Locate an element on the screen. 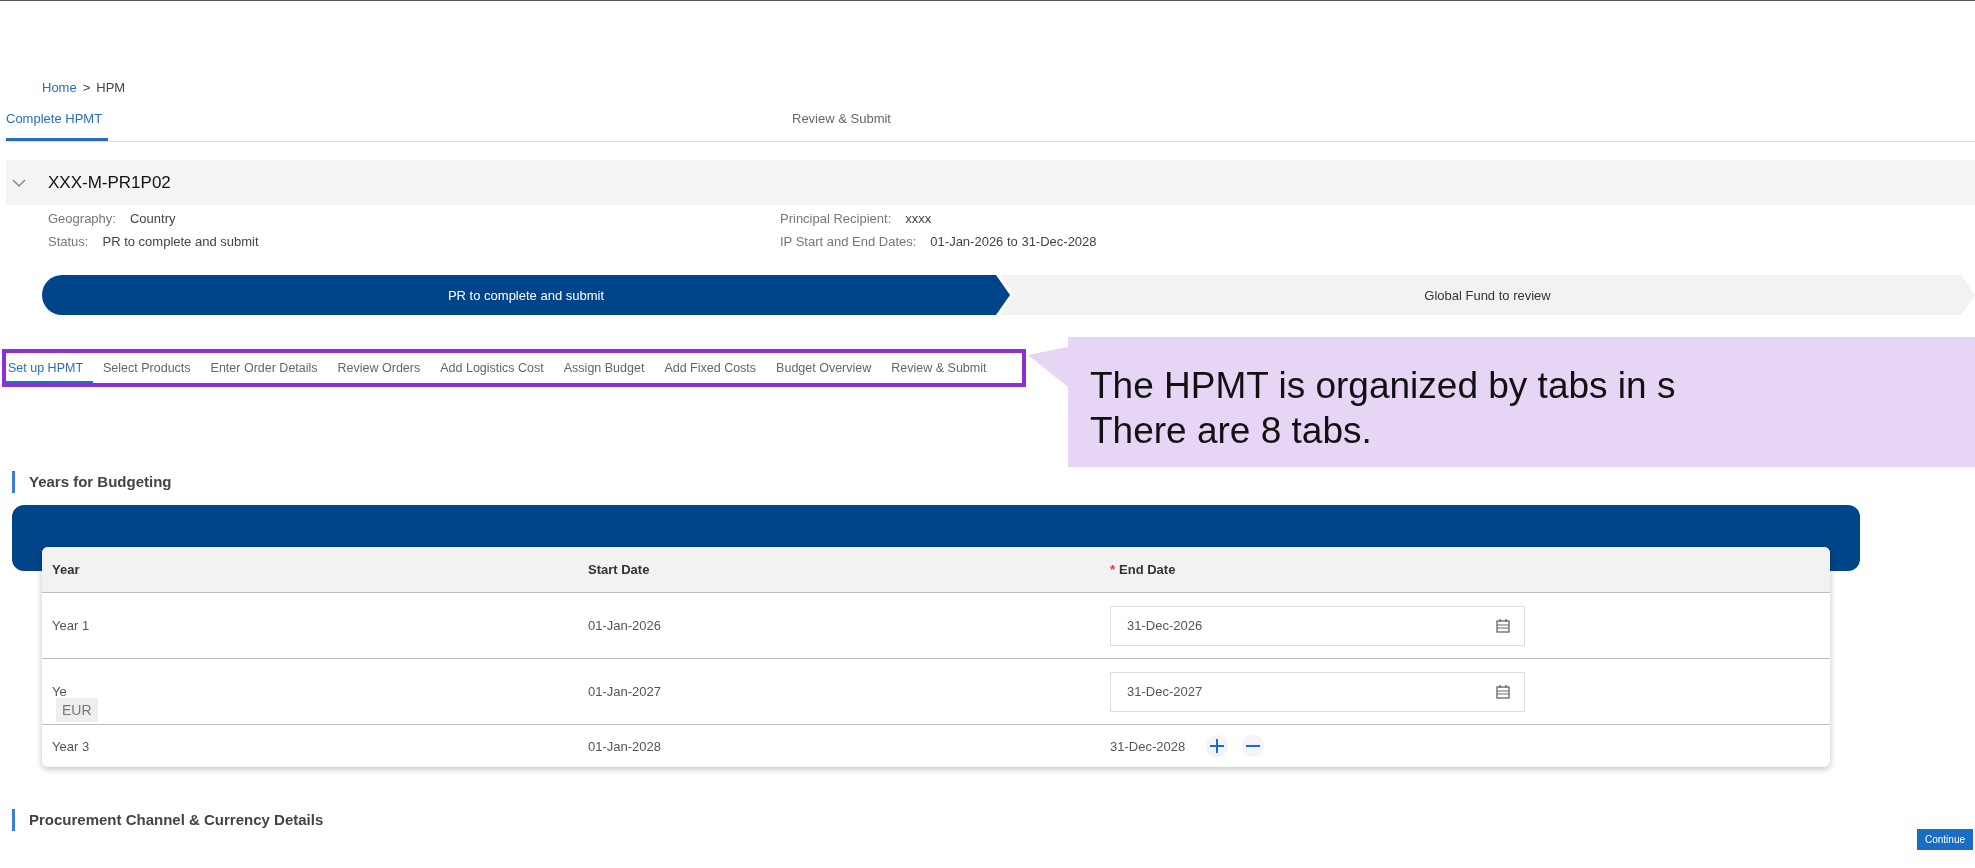  step-tab: Enter Order Details is located at coordinates (264, 368).